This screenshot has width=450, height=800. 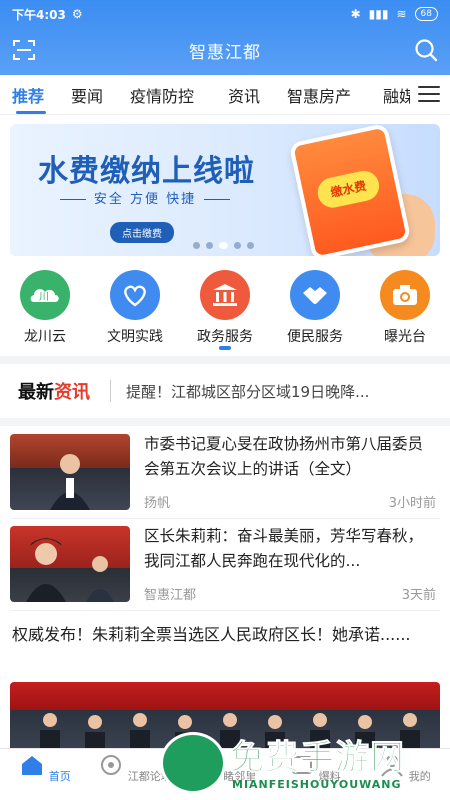 I want to click on banner-headline: 水费缴纳上线啦, so click(x=146, y=171).